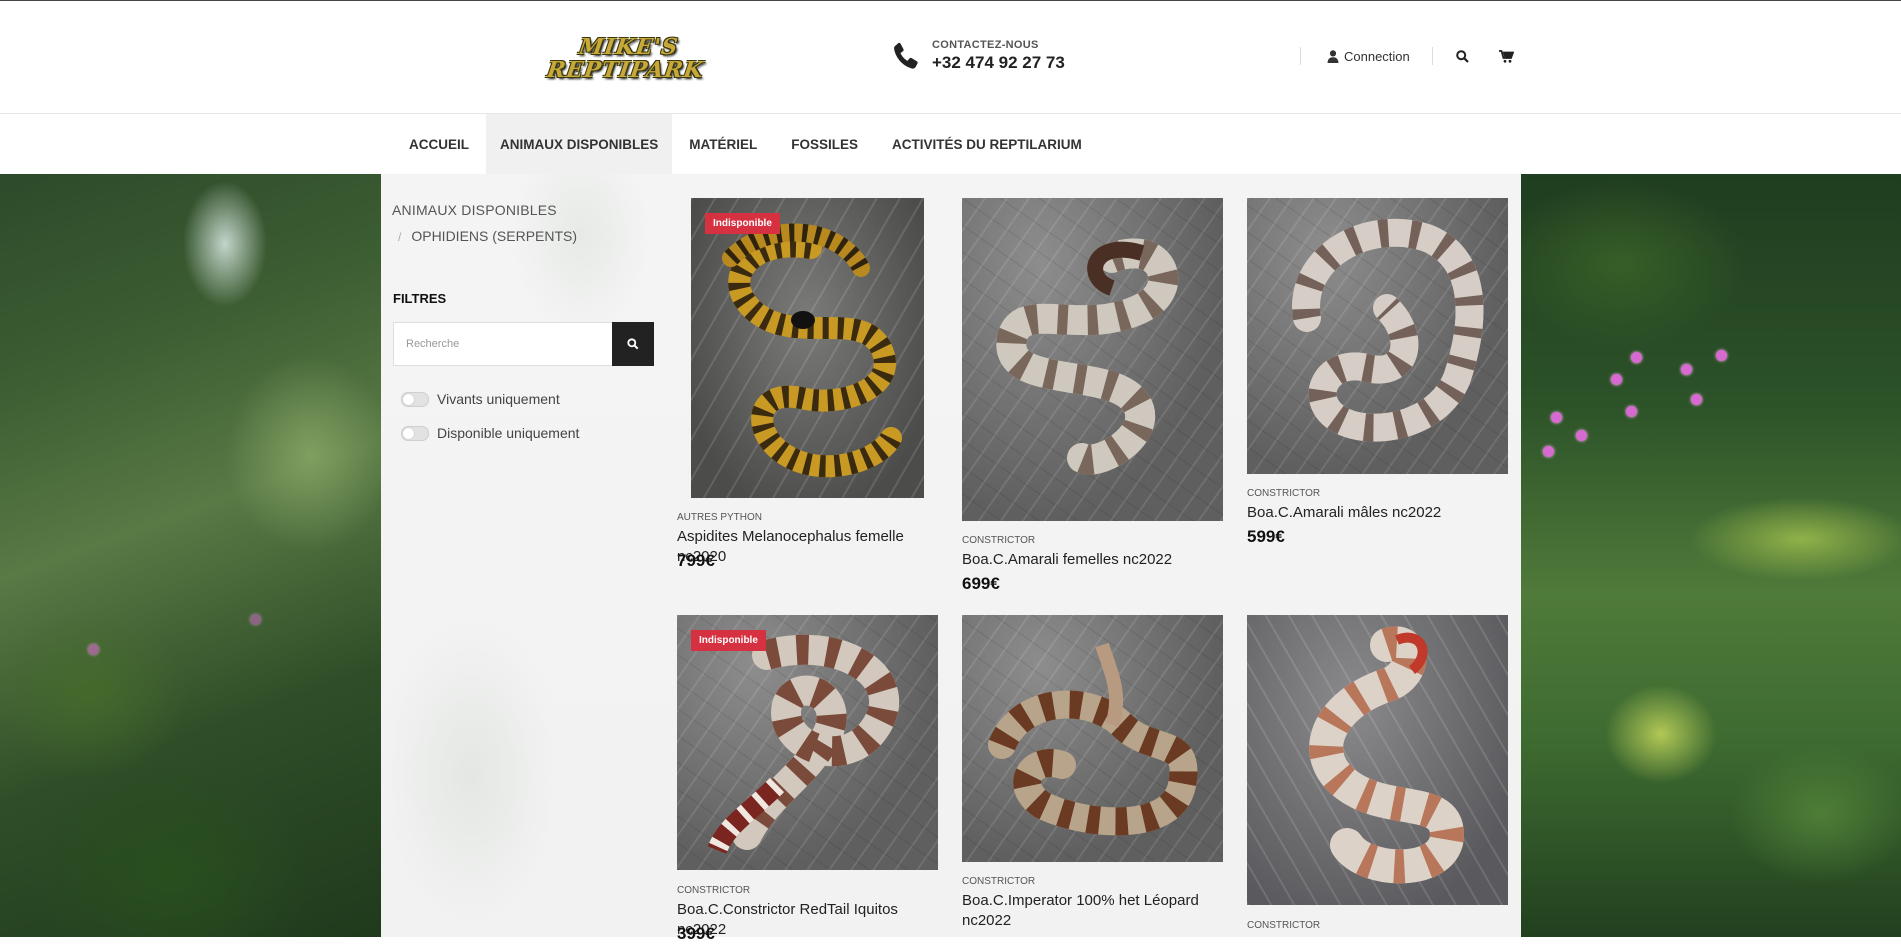 The height and width of the screenshot is (944, 1901). Describe the element at coordinates (1097, 560) in the screenshot. I see `product-name: Boa.C.Amarali femelles nc2022` at that location.